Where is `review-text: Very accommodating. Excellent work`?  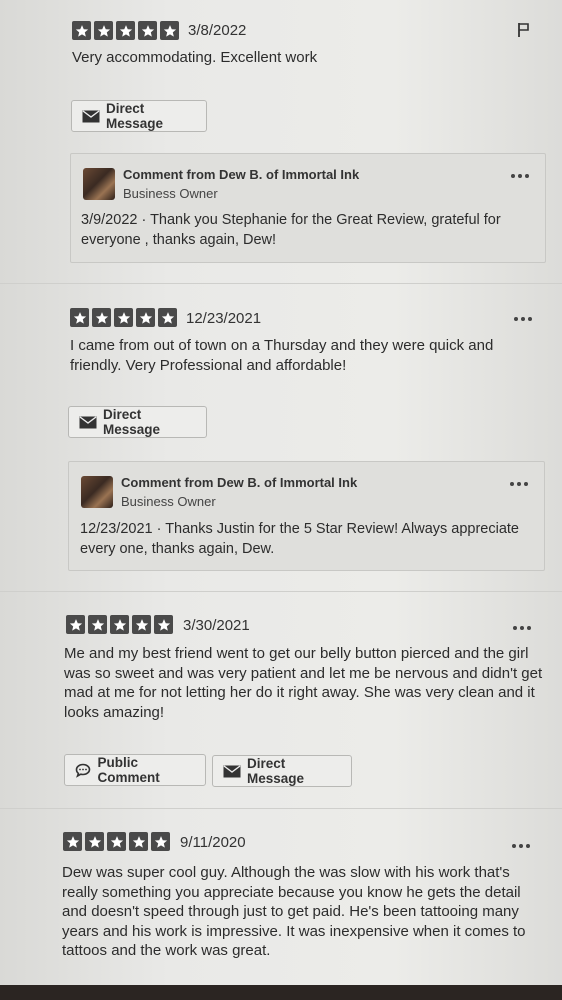 review-text: Very accommodating. Excellent work is located at coordinates (195, 57).